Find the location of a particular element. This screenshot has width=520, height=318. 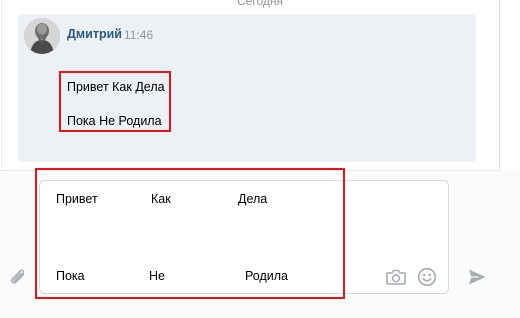

avatar-photo is located at coordinates (42, 36).